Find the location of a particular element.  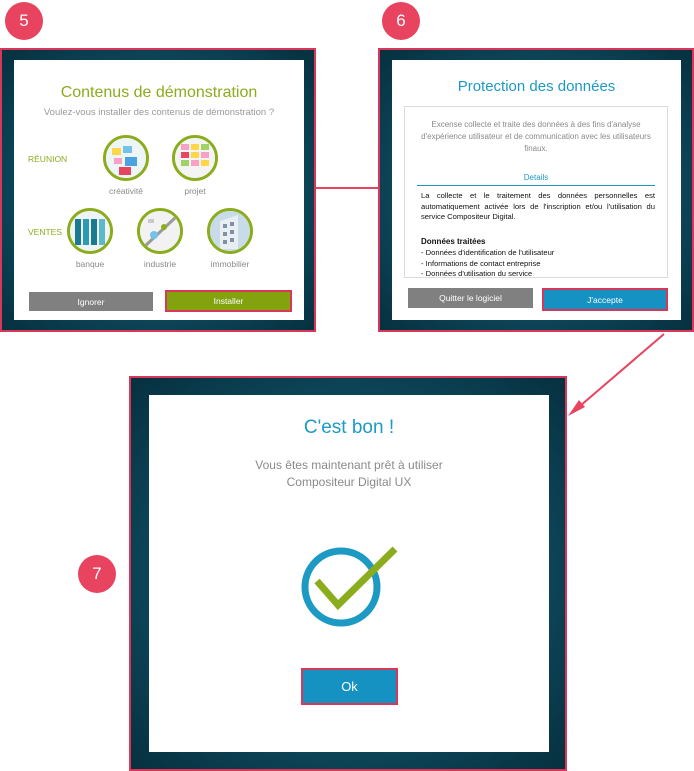

category-reunion-label: RÉUNION is located at coordinates (48, 159).